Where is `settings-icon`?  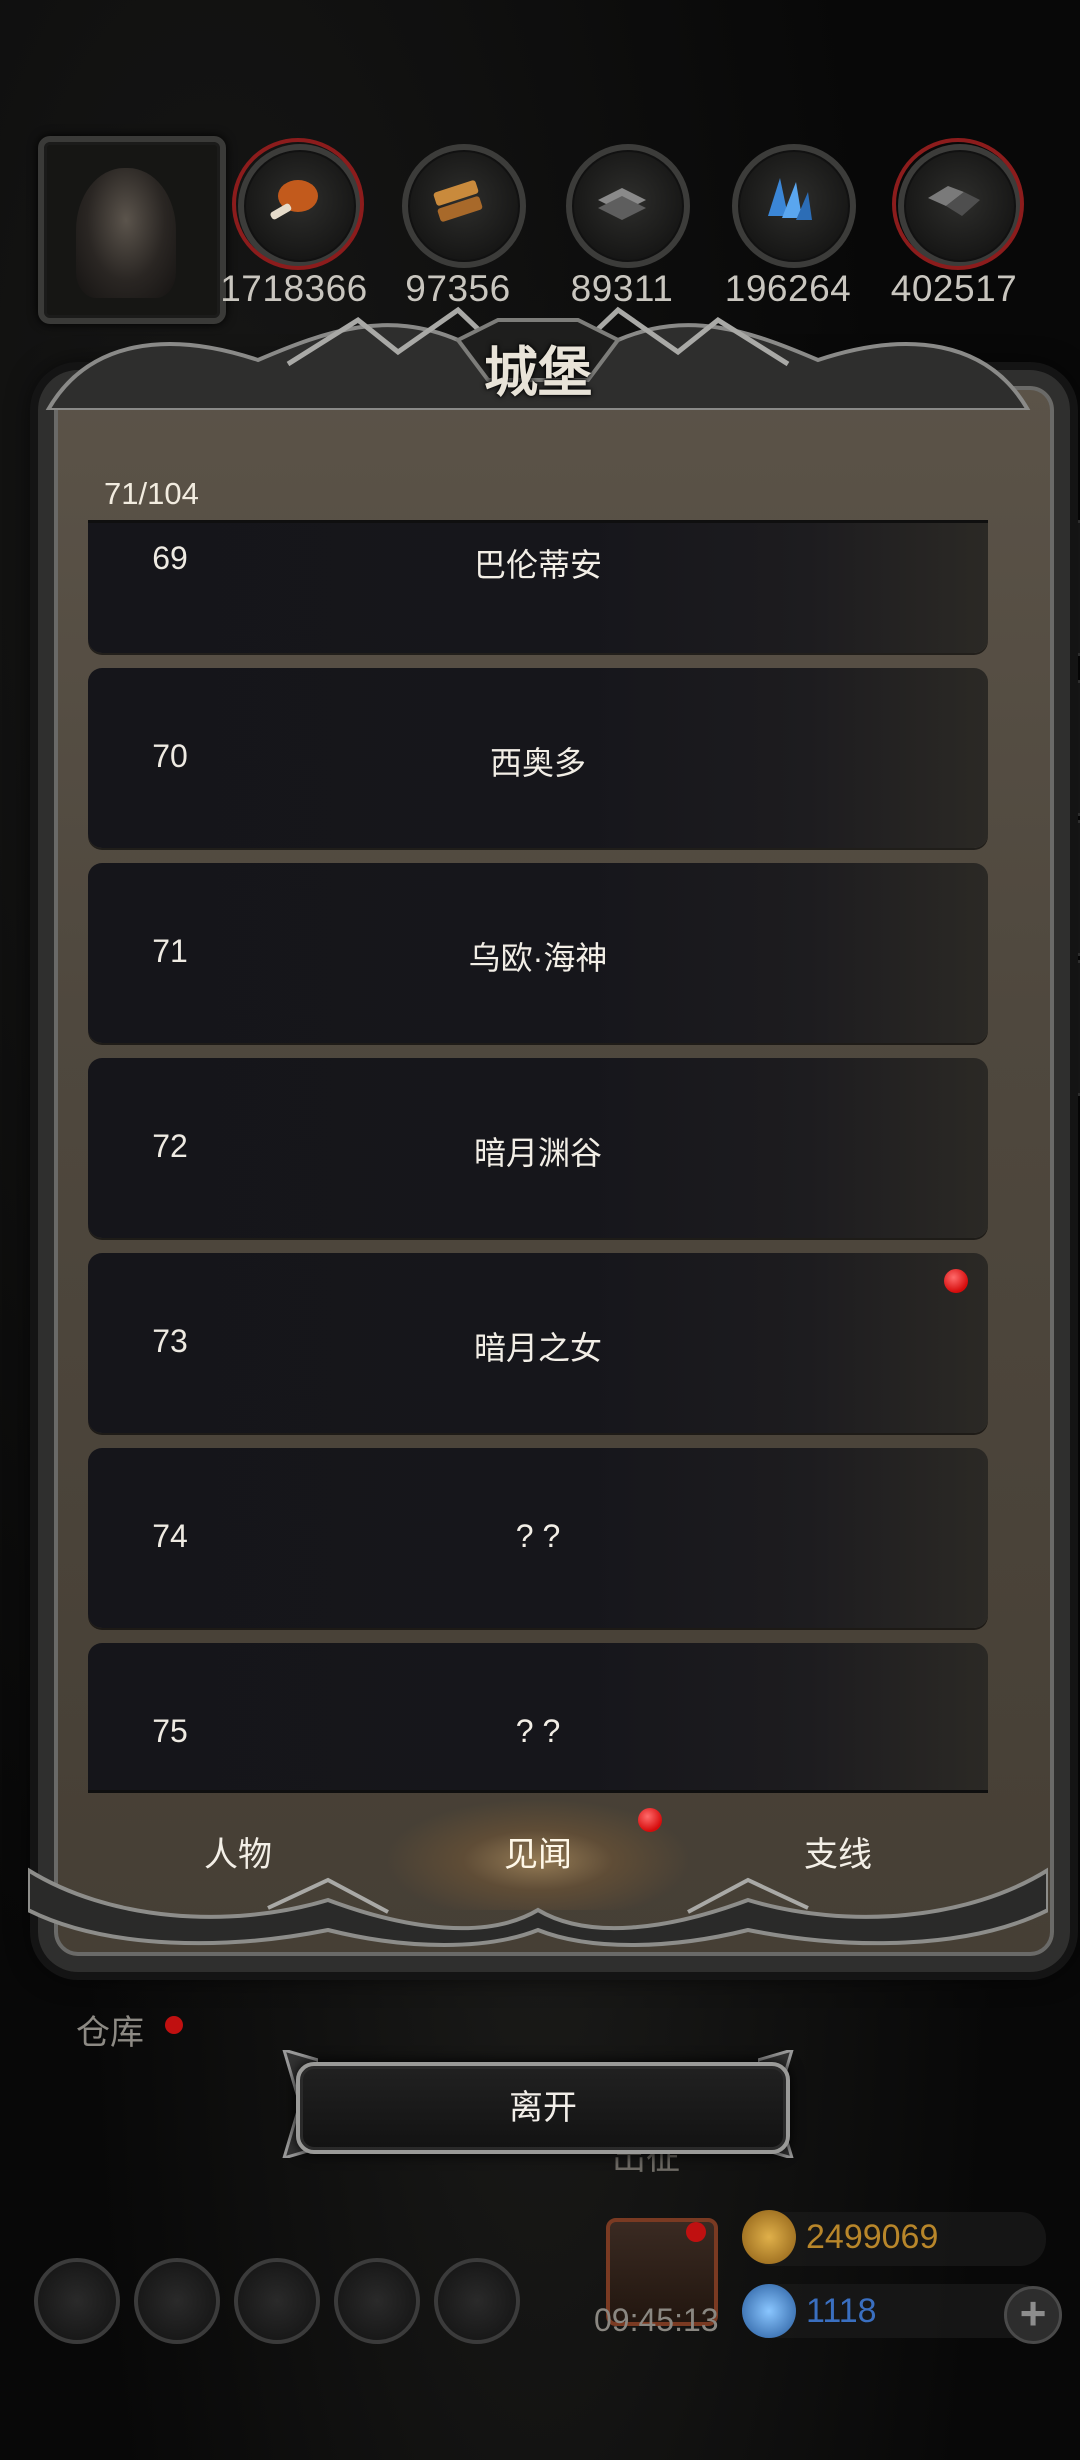 settings-icon is located at coordinates (77, 2301).